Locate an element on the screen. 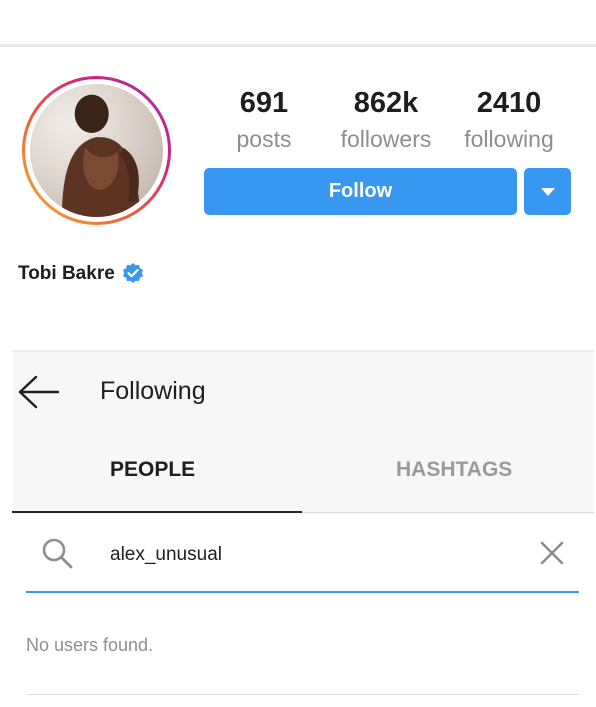 Image resolution: width=596 pixels, height=707 pixels. follow-button: Follow is located at coordinates (360, 191).